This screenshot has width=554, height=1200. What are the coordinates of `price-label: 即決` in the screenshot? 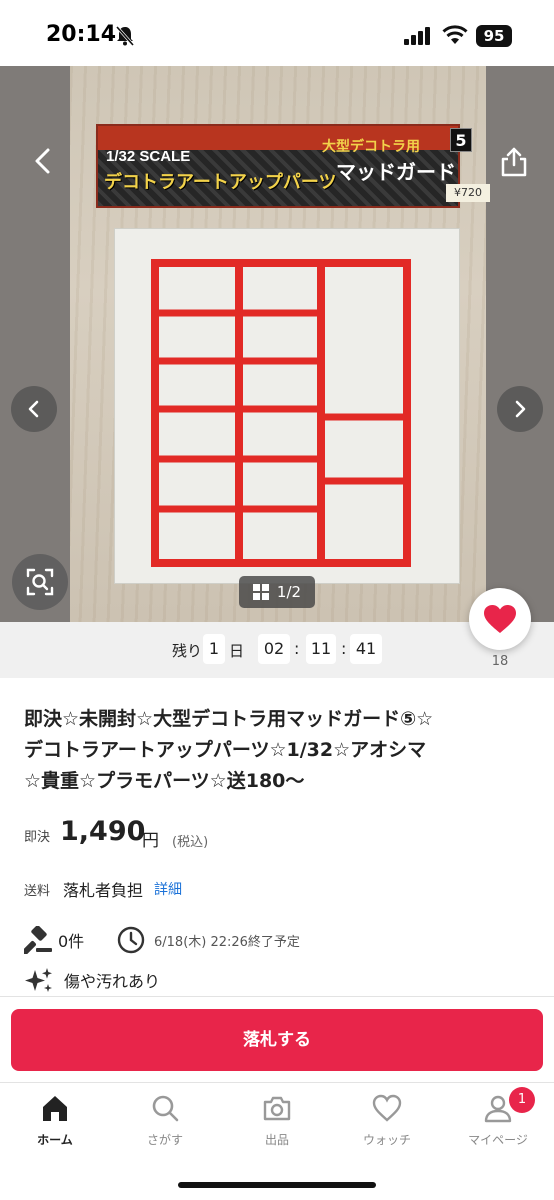 It's located at (37, 837).